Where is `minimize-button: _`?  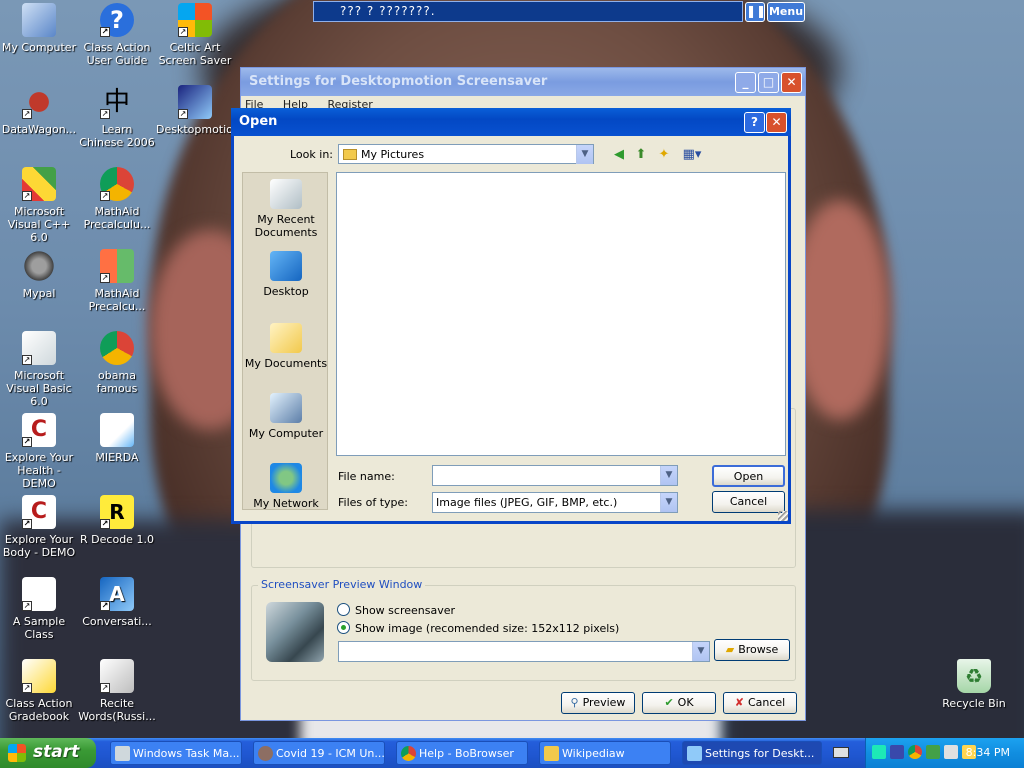 minimize-button: _ is located at coordinates (745, 82).